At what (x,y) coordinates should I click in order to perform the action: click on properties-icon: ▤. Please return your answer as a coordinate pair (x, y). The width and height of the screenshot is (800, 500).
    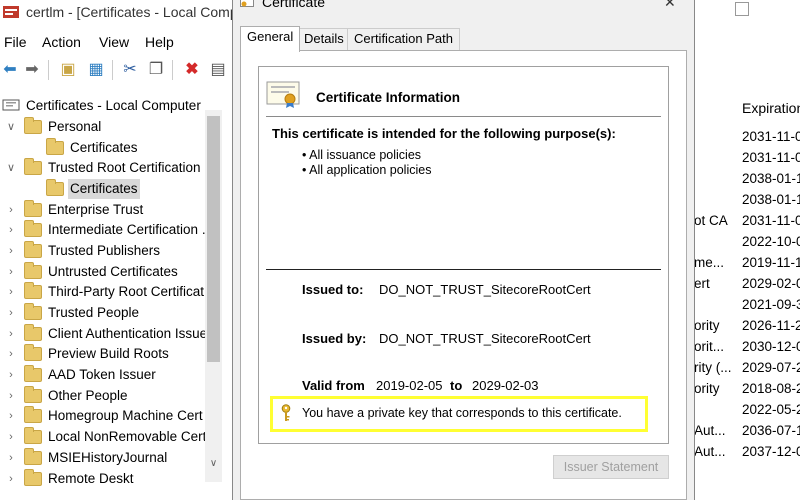
    Looking at the image, I should click on (218, 70).